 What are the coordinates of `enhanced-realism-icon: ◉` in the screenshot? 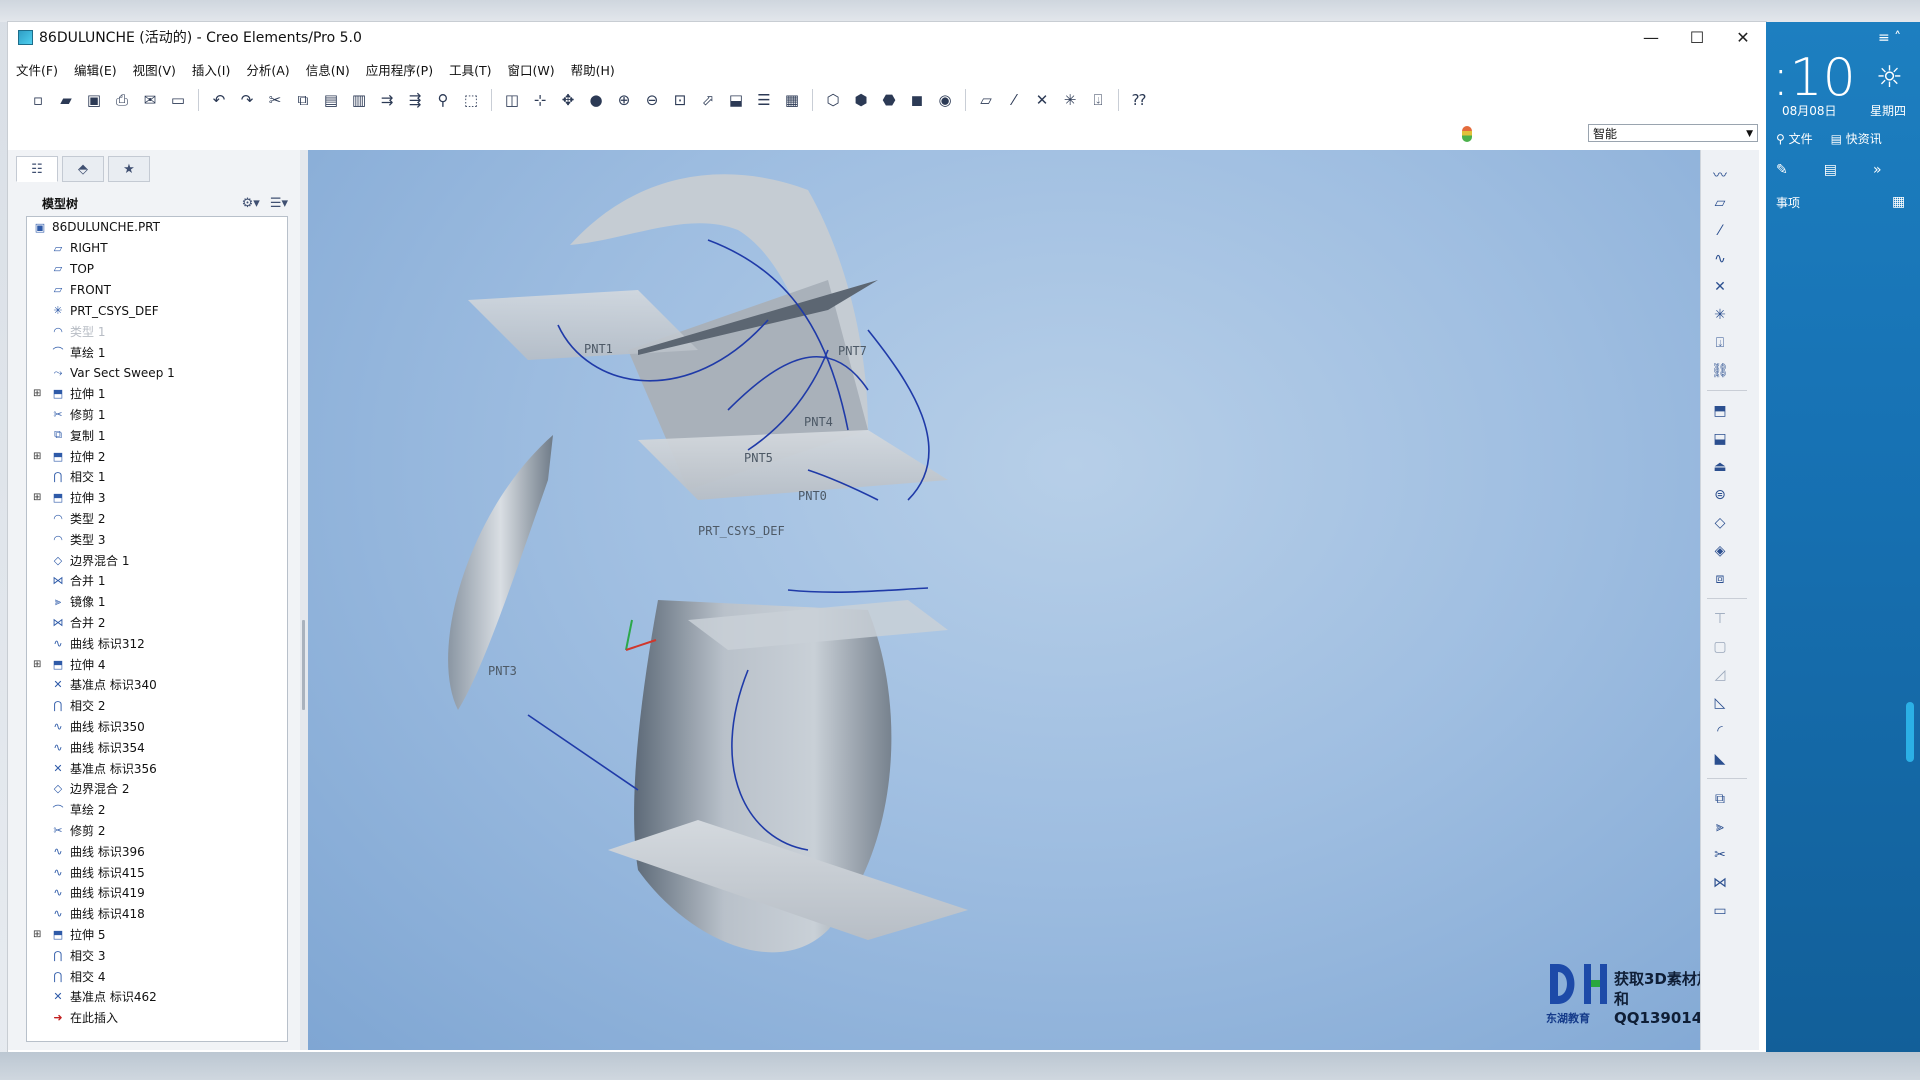 It's located at (945, 100).